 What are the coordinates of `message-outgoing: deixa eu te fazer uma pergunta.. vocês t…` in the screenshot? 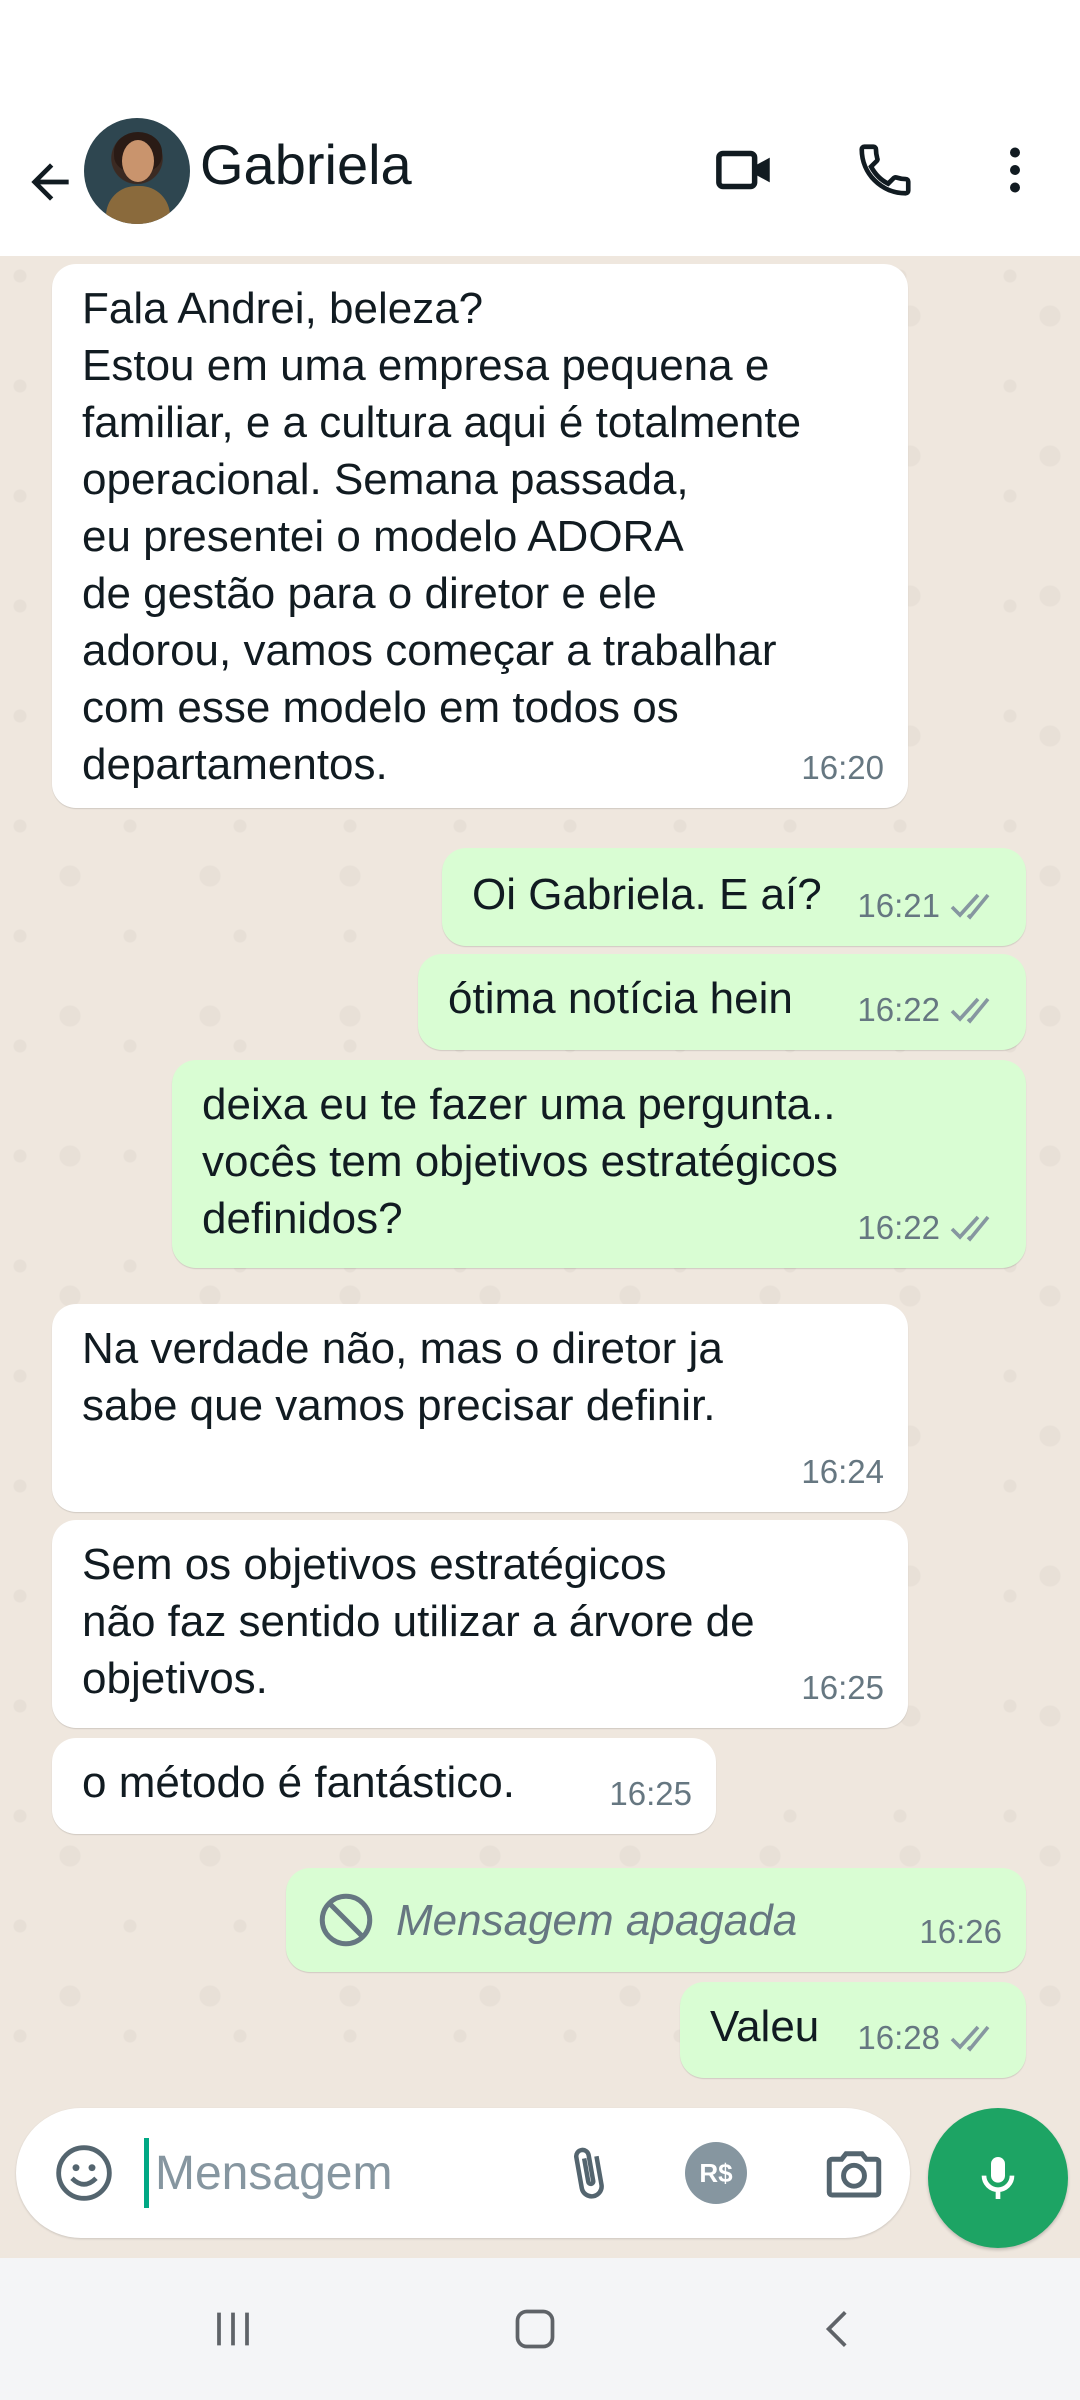 It's located at (599, 1164).